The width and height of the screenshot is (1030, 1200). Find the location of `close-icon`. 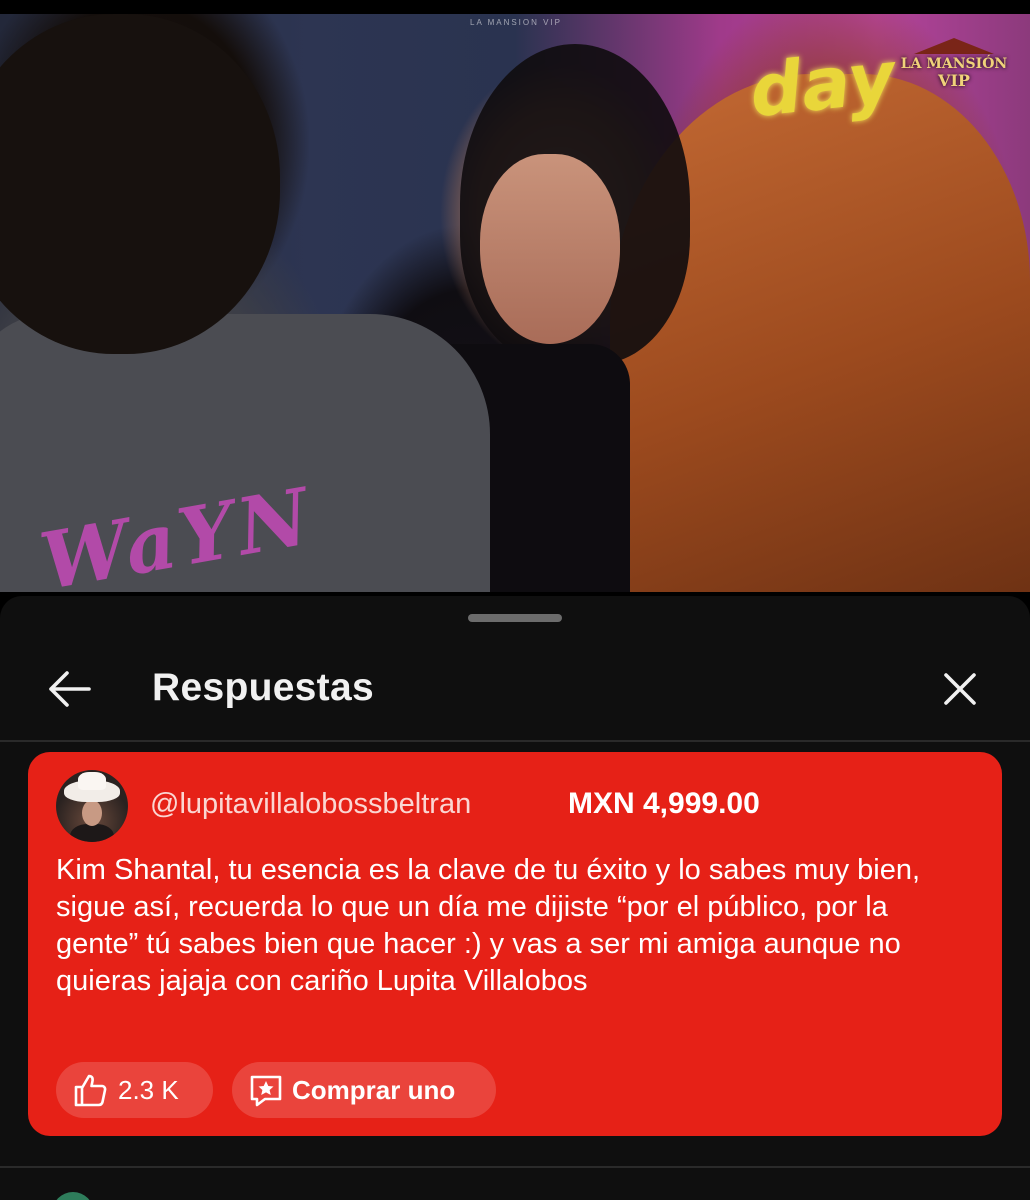

close-icon is located at coordinates (960, 689).